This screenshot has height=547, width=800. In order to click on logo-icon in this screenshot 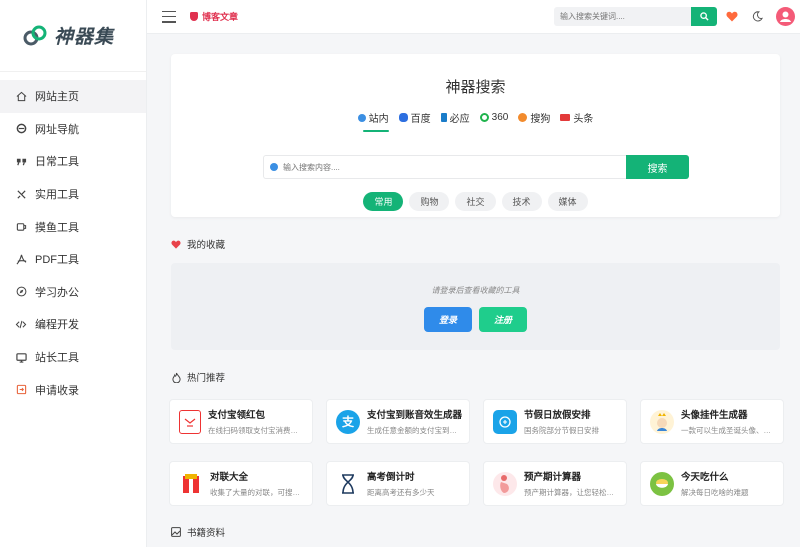, I will do `click(35, 36)`.